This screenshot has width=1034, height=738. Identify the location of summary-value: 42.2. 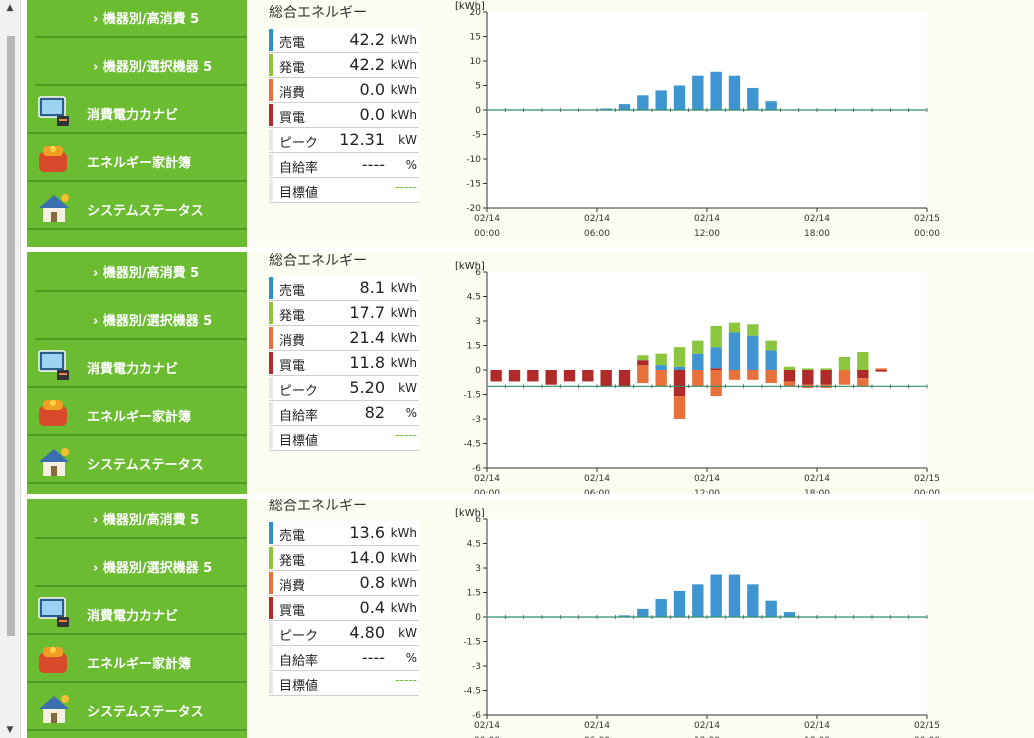
(367, 39).